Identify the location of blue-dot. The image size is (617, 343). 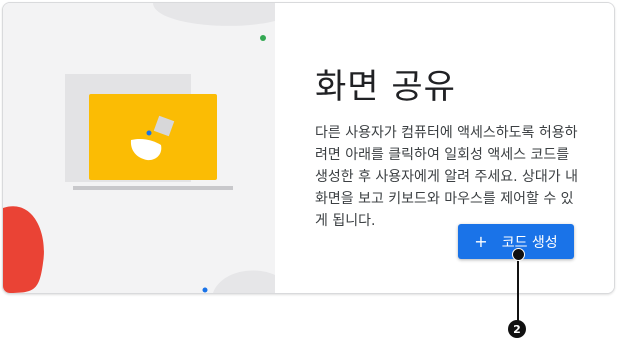
(205, 290).